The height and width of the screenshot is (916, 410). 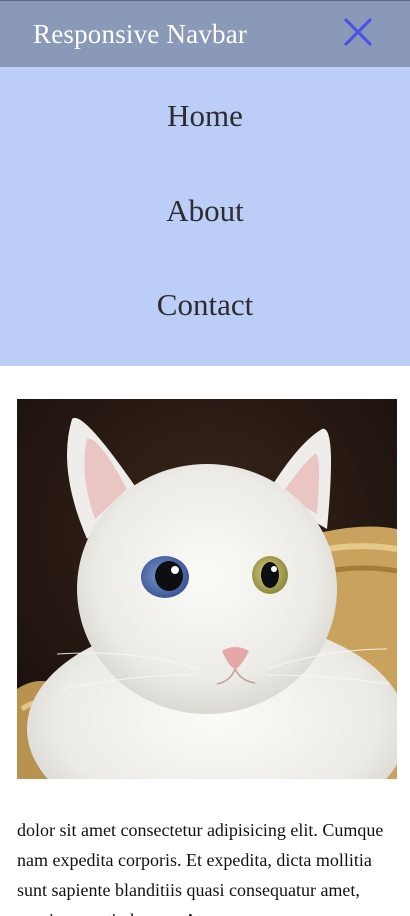 I want to click on menu-item-contact: Contact, so click(x=205, y=305).